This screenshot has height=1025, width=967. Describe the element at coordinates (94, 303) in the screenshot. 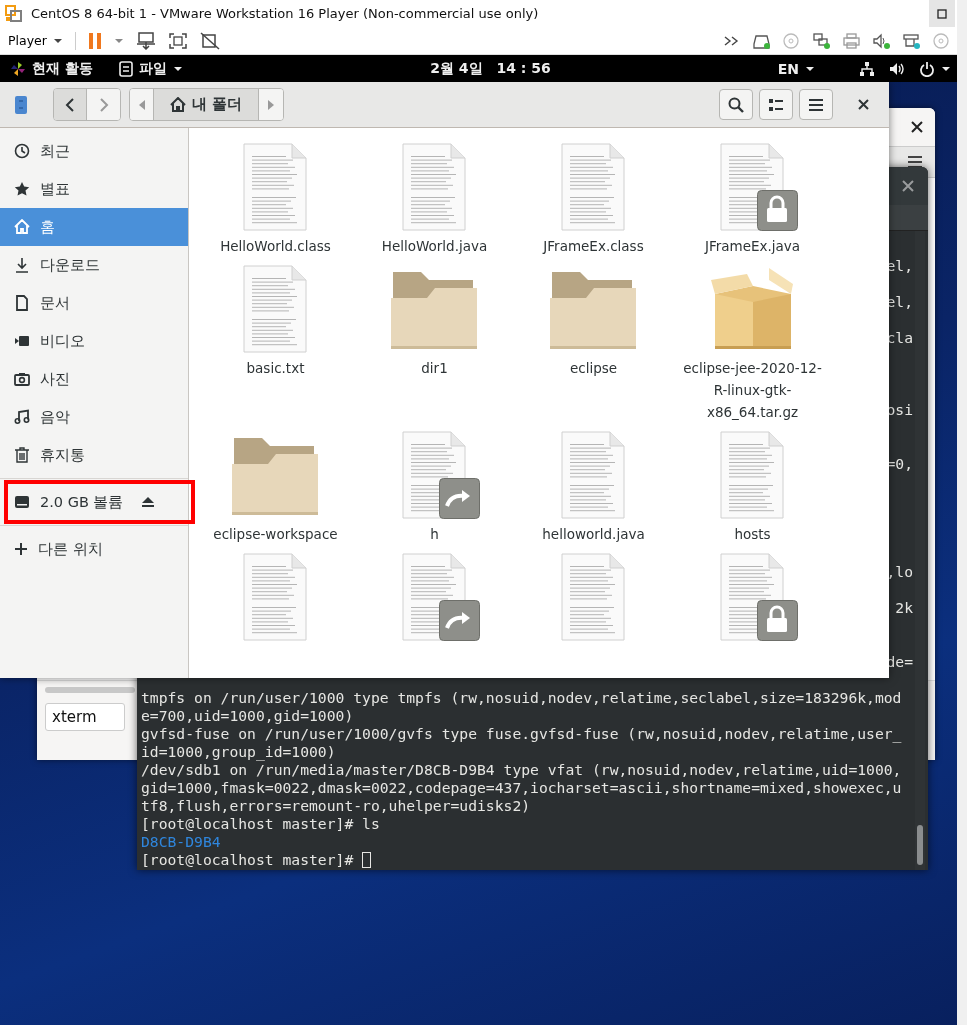

I see `sidebar-item: 문서` at that location.